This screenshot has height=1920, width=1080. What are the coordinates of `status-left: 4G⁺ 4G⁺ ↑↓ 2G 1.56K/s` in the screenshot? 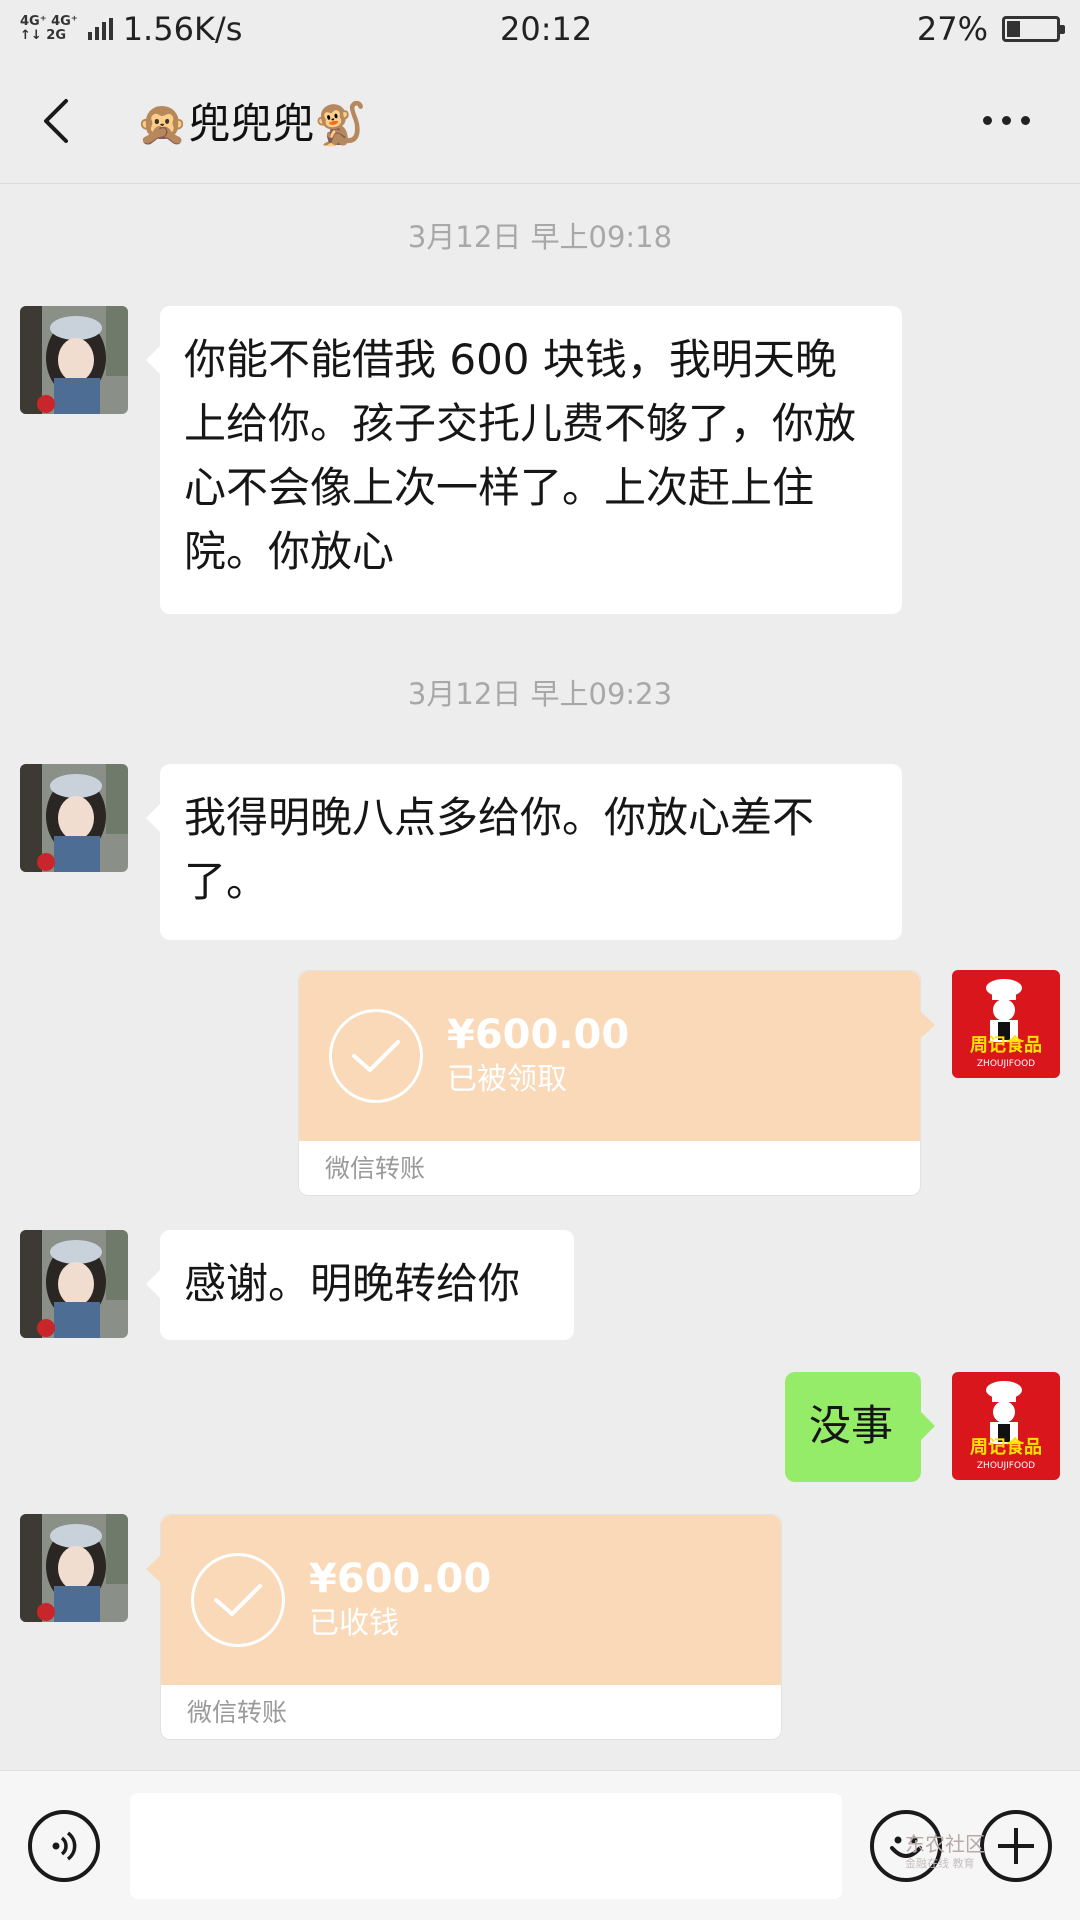 It's located at (131, 29).